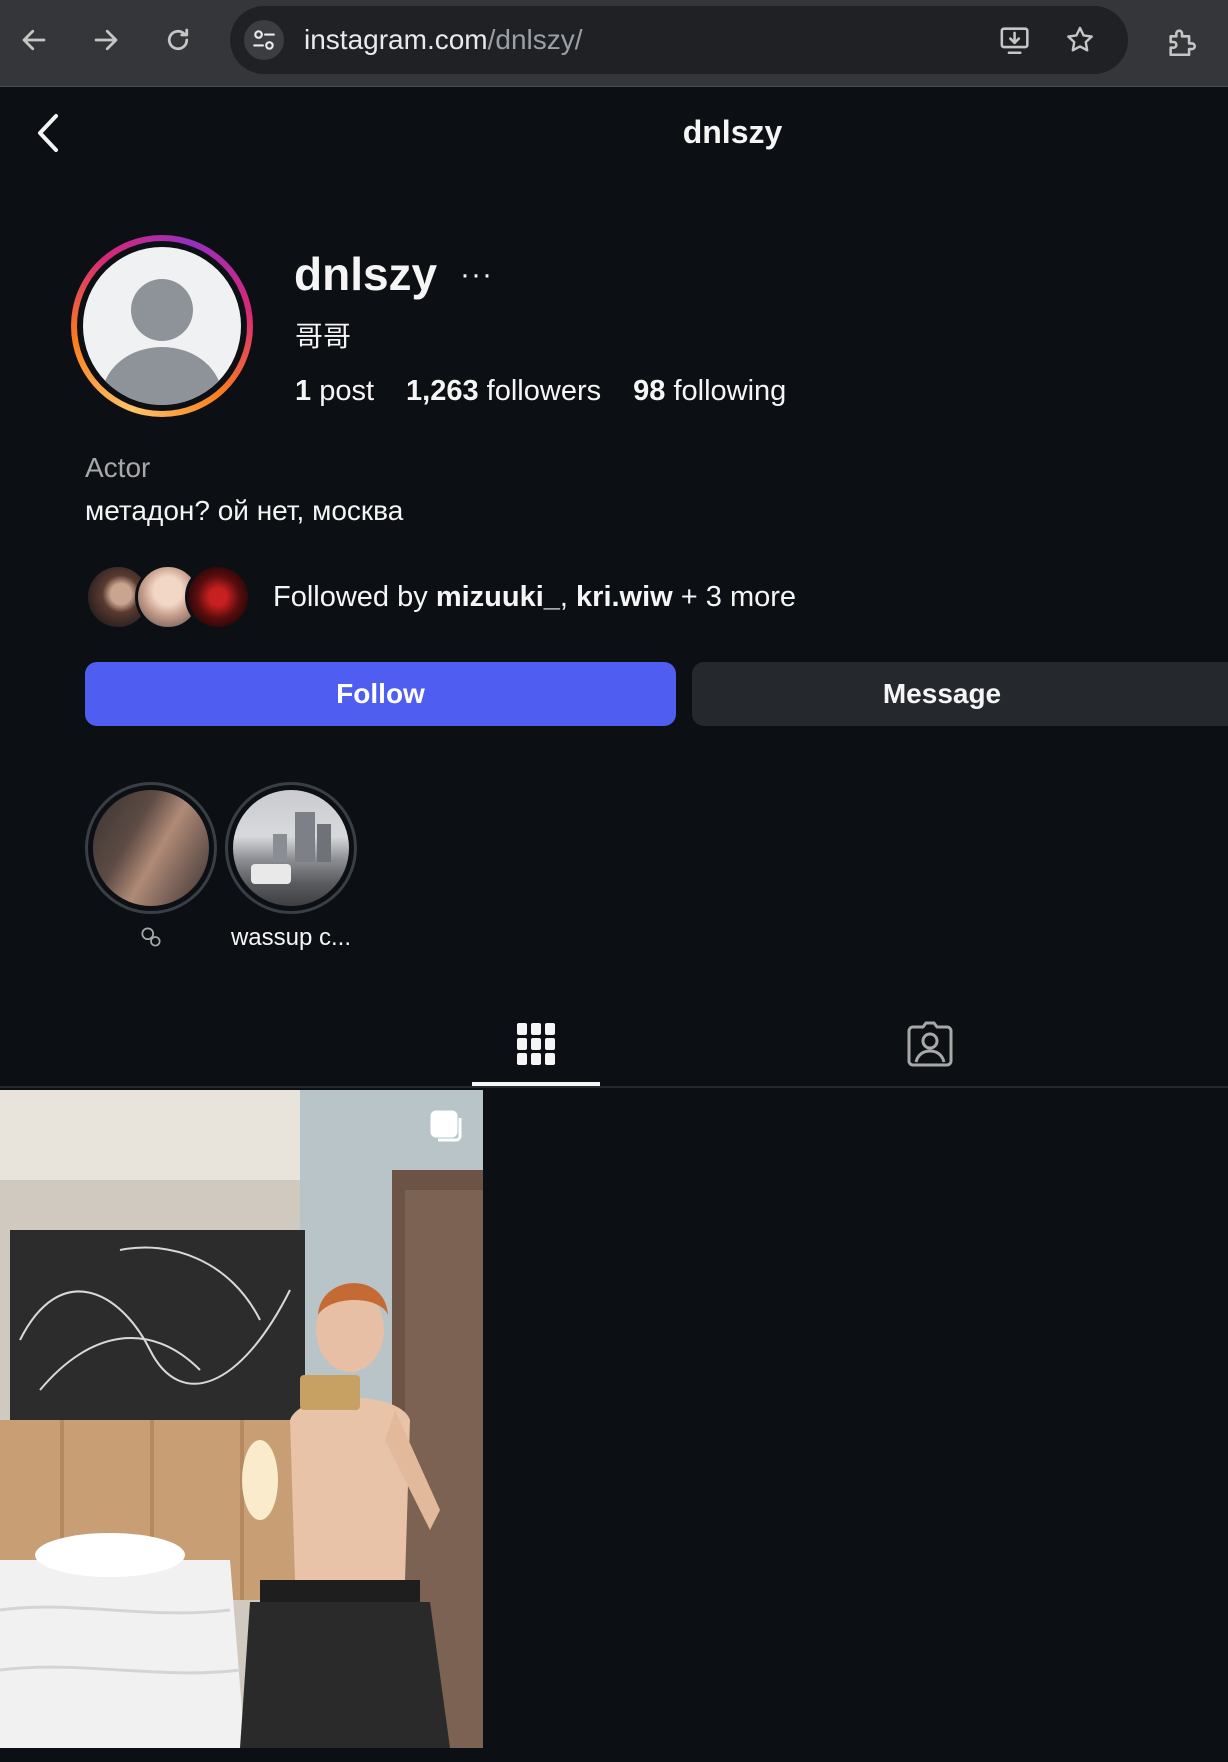 The height and width of the screenshot is (1762, 1228). I want to click on url-text: instagram.com/dnlszy/, so click(443, 40).